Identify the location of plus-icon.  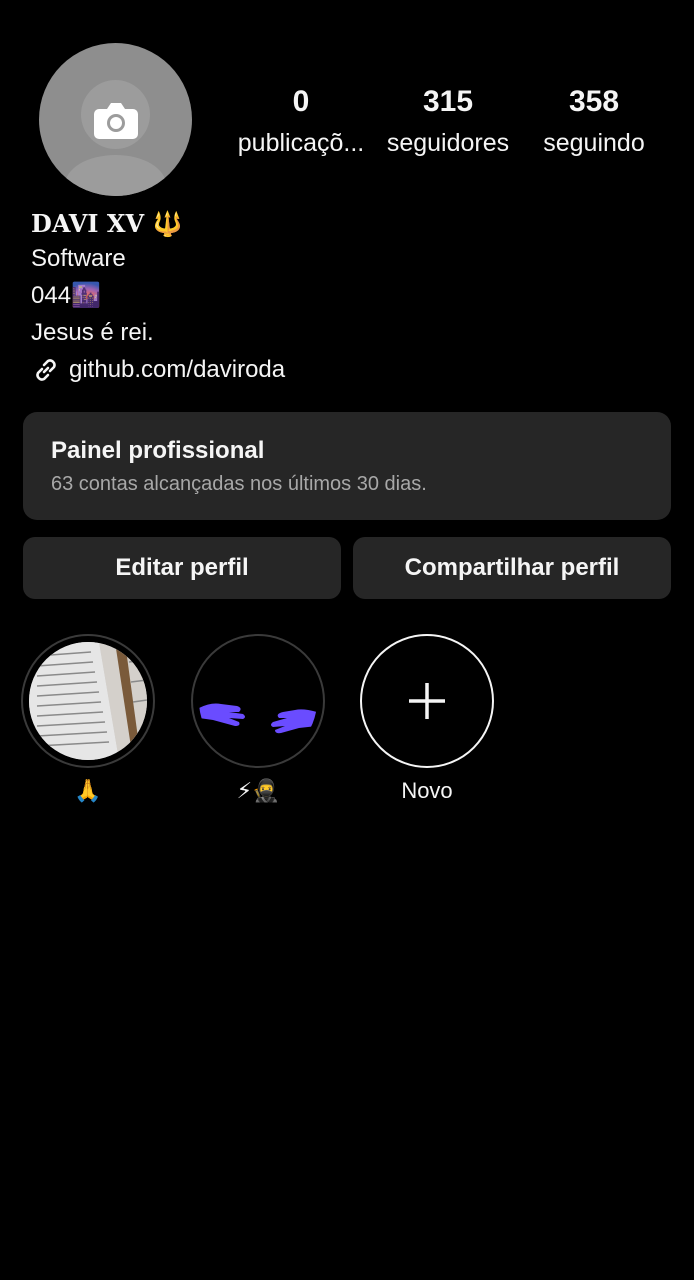
(427, 701).